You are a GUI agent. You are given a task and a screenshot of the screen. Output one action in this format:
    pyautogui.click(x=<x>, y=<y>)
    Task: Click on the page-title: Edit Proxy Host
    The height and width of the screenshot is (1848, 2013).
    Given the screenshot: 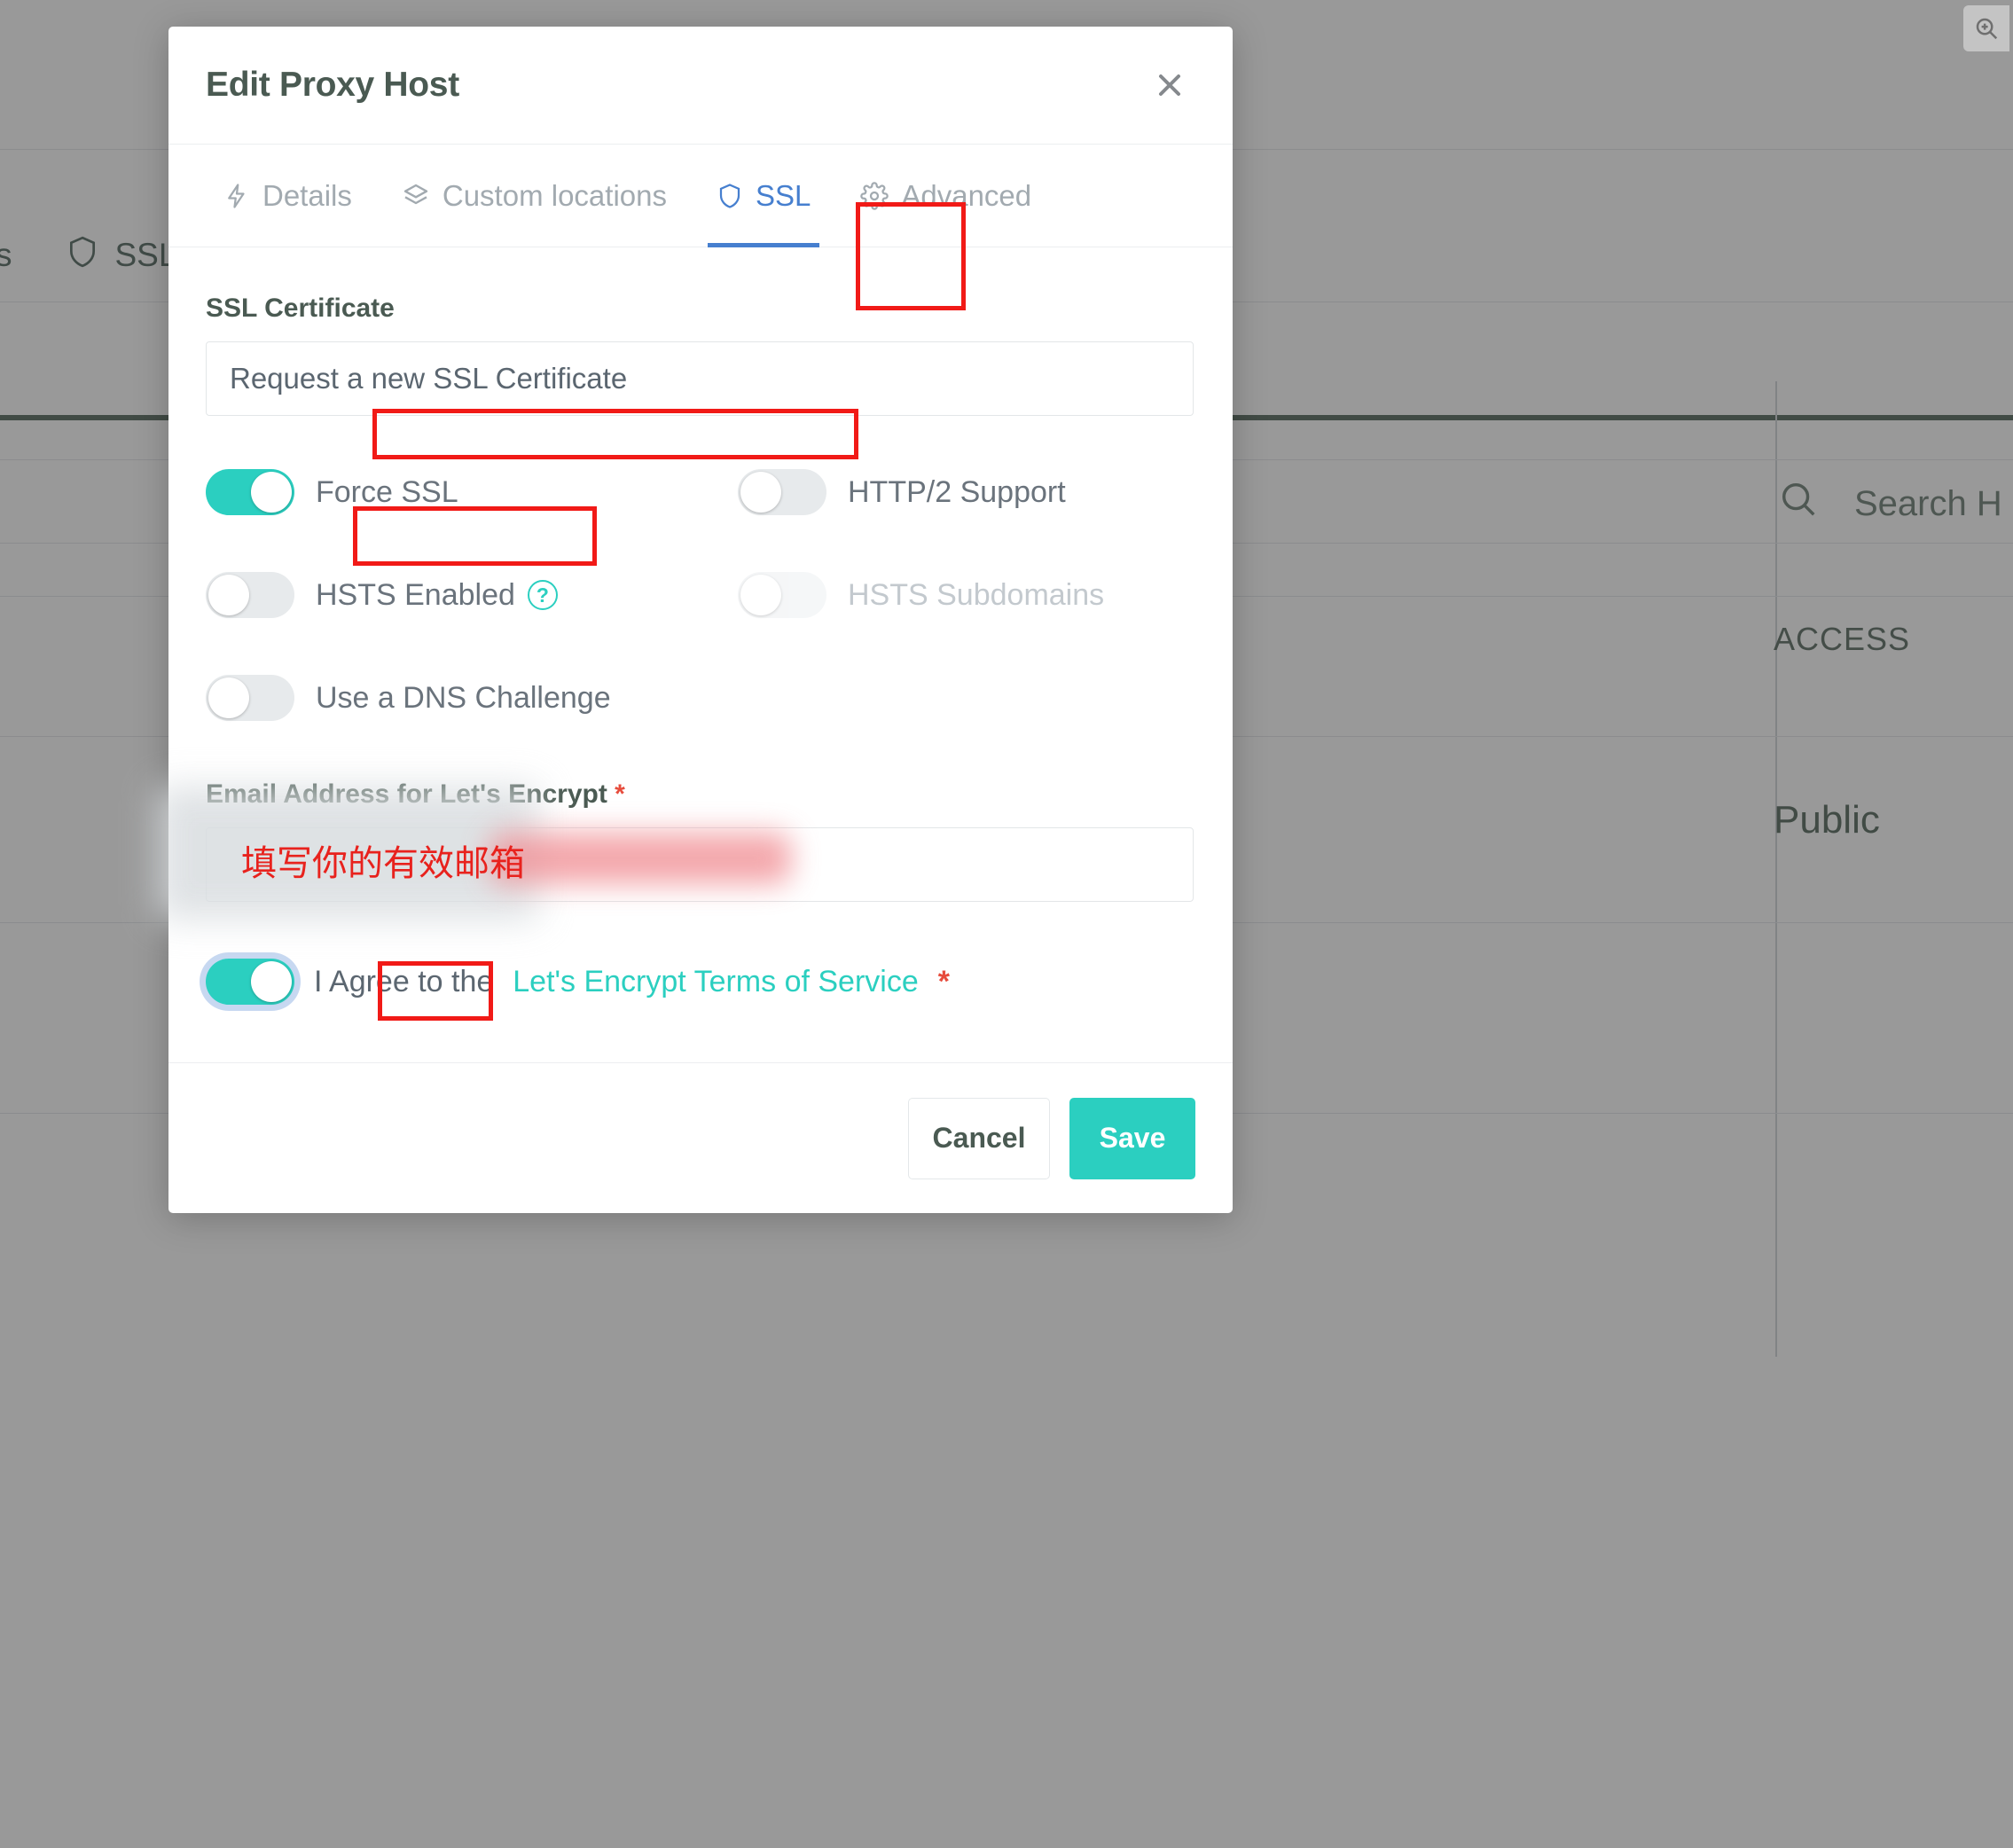 What is the action you would take?
    pyautogui.click(x=333, y=85)
    